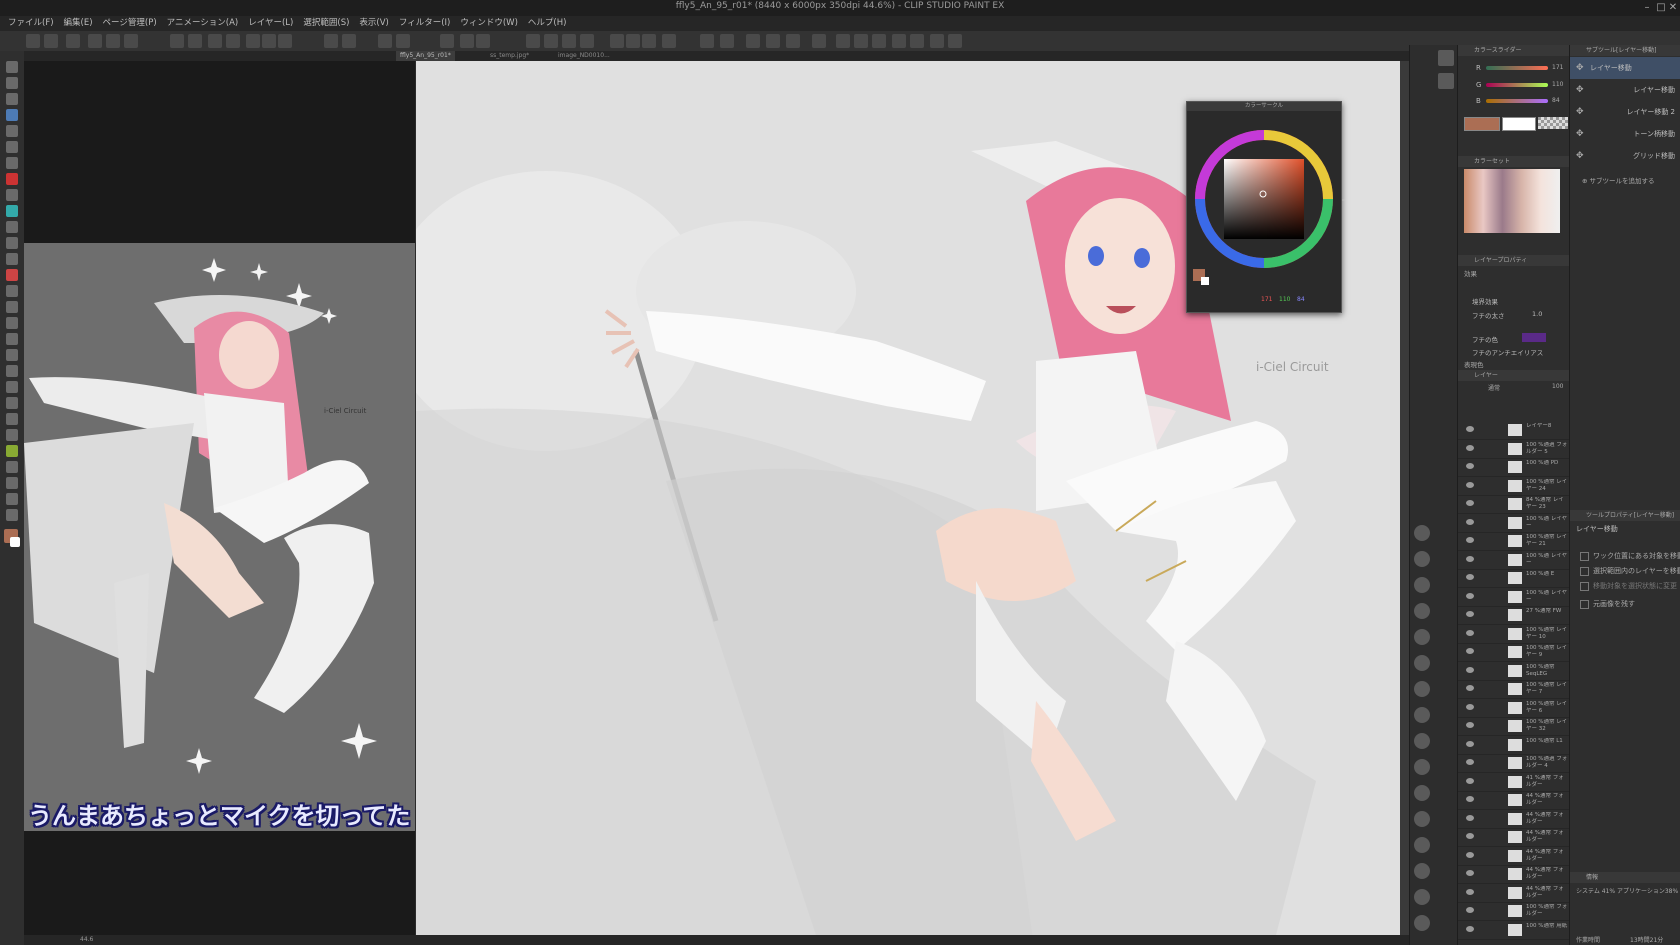  Describe the element at coordinates (86, 940) in the screenshot. I see `zoom-readout: 44.6` at that location.